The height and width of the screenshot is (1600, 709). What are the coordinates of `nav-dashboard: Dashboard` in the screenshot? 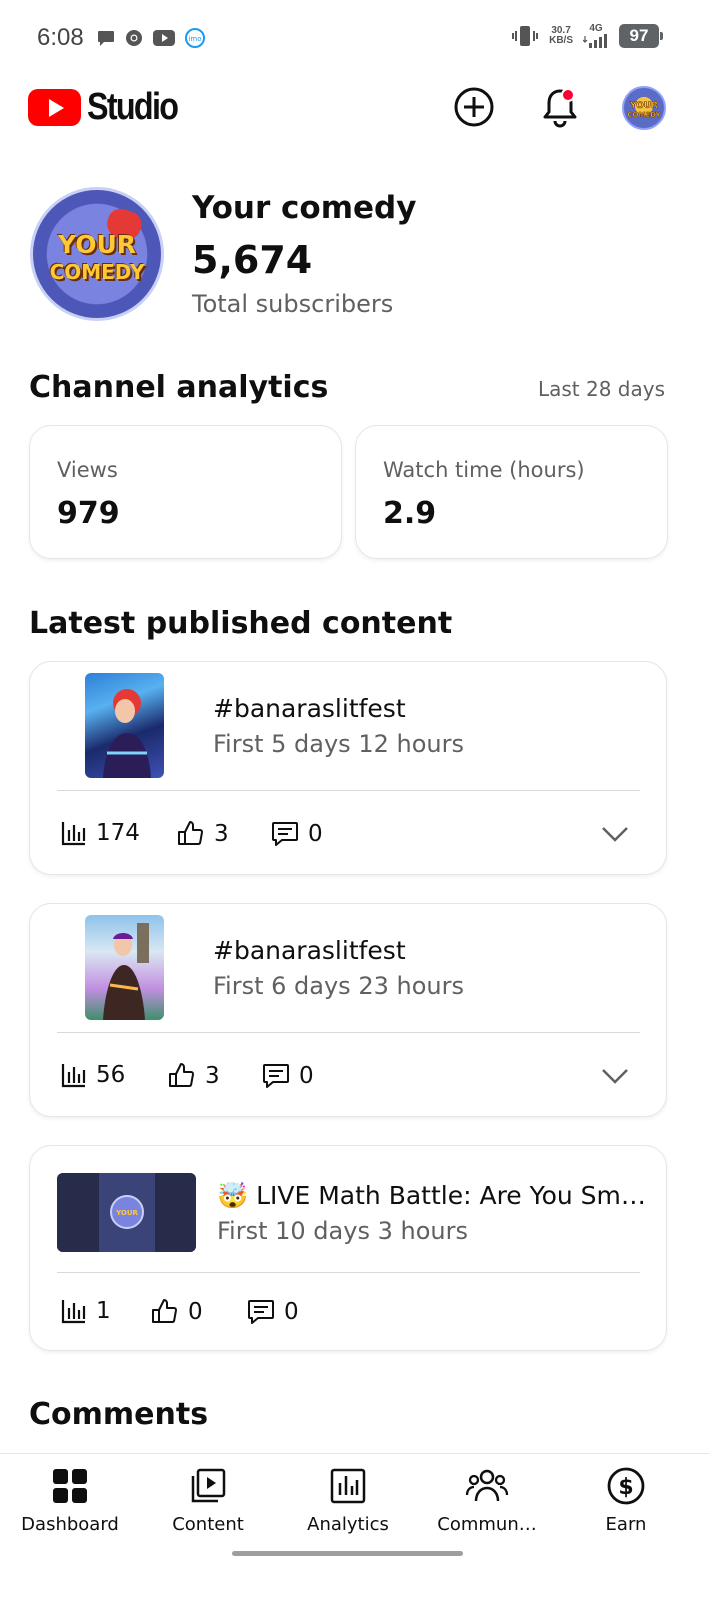 It's located at (70, 1499).